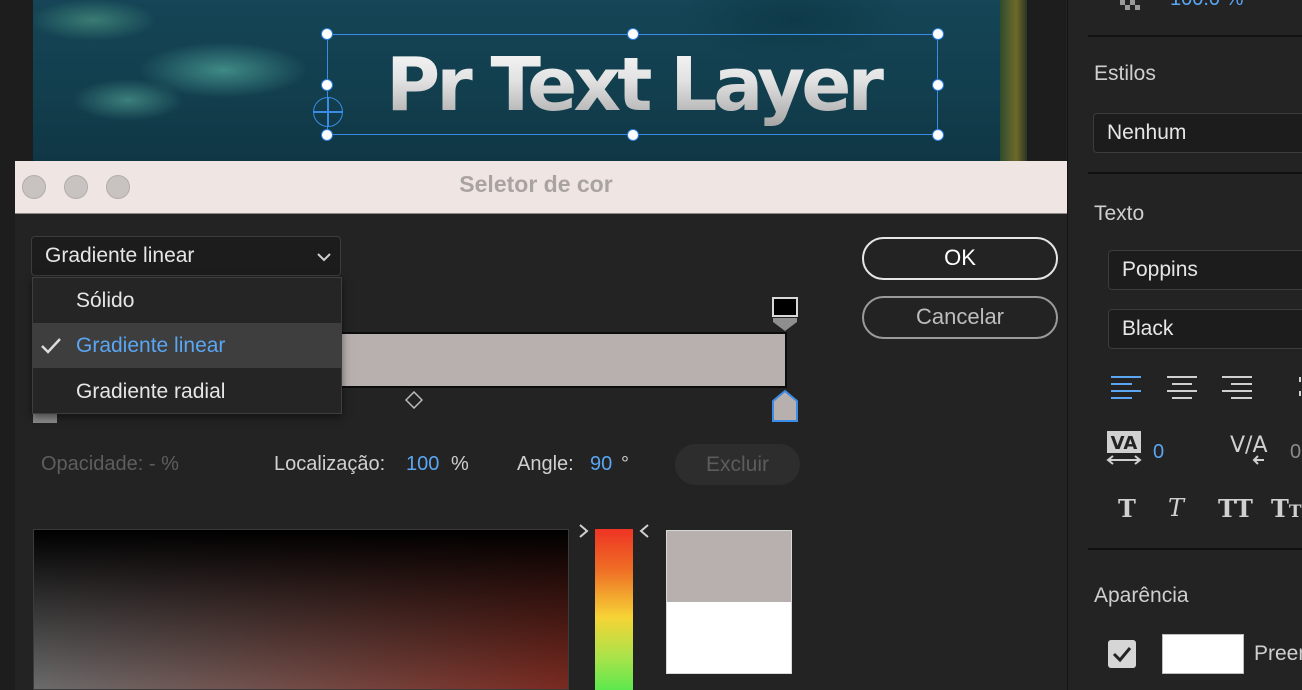  I want to click on checkerboard-icon, so click(1130, 5).